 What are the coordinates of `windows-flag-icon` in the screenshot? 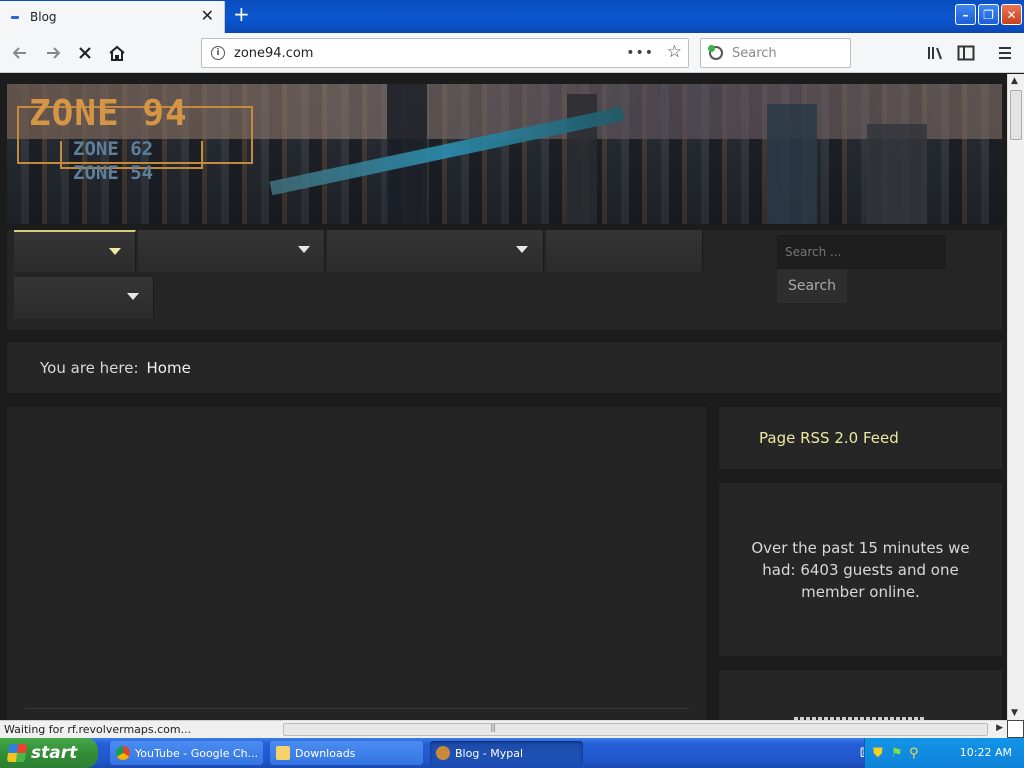 It's located at (17, 753).